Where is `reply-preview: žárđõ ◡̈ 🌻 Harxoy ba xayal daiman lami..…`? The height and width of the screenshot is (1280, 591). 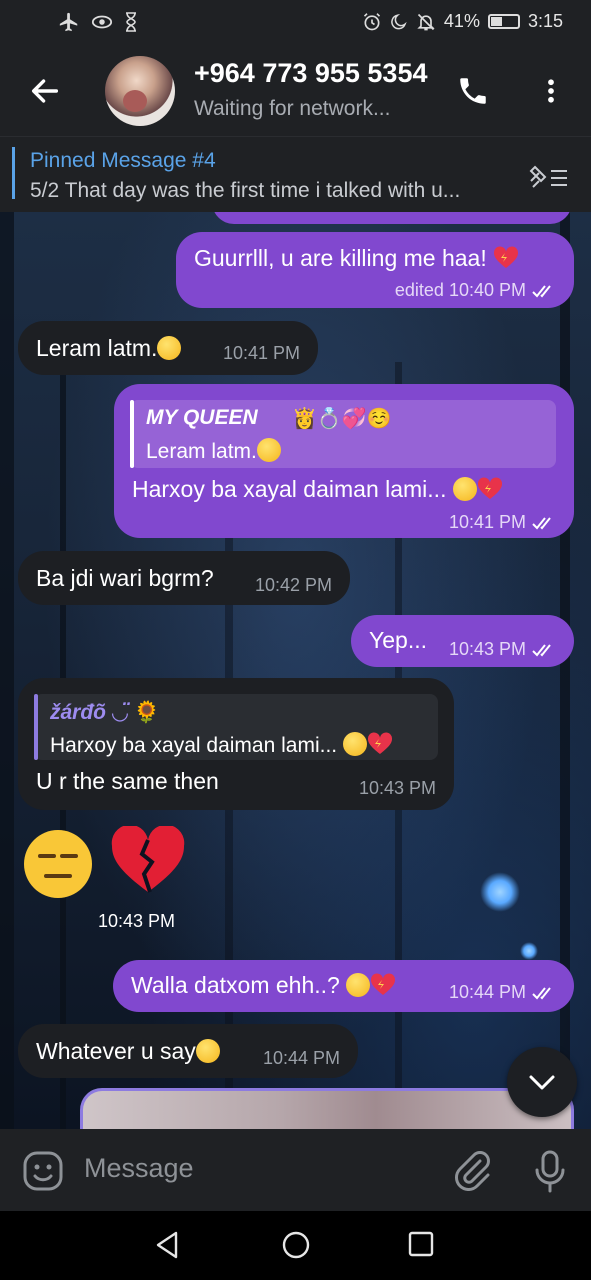
reply-preview: žárđõ ◡̈ 🌻 Harxoy ba xayal daiman lami..… is located at coordinates (236, 727).